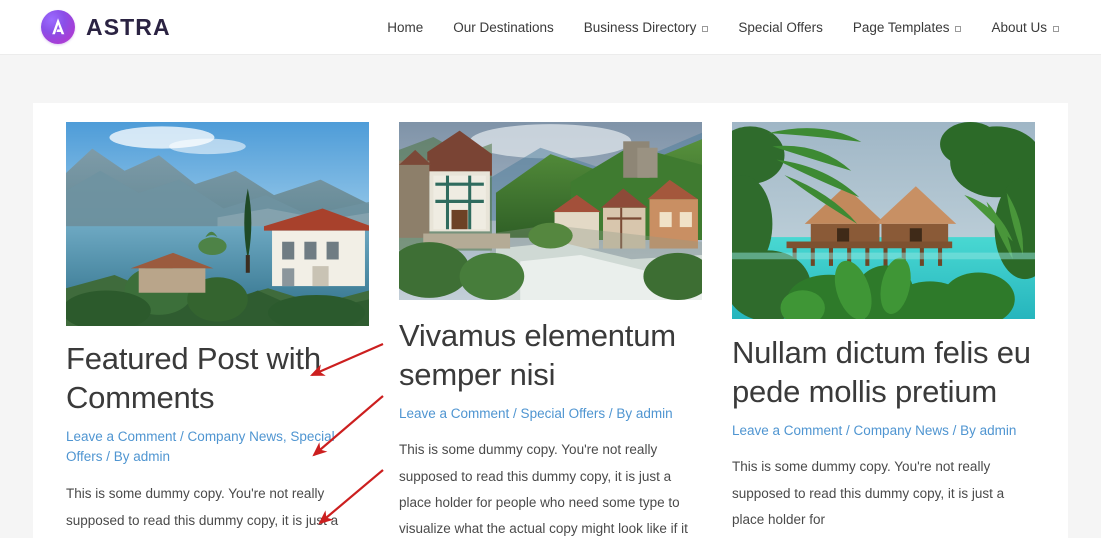  I want to click on nav-item-our-destinations: Our Destinations, so click(503, 27).